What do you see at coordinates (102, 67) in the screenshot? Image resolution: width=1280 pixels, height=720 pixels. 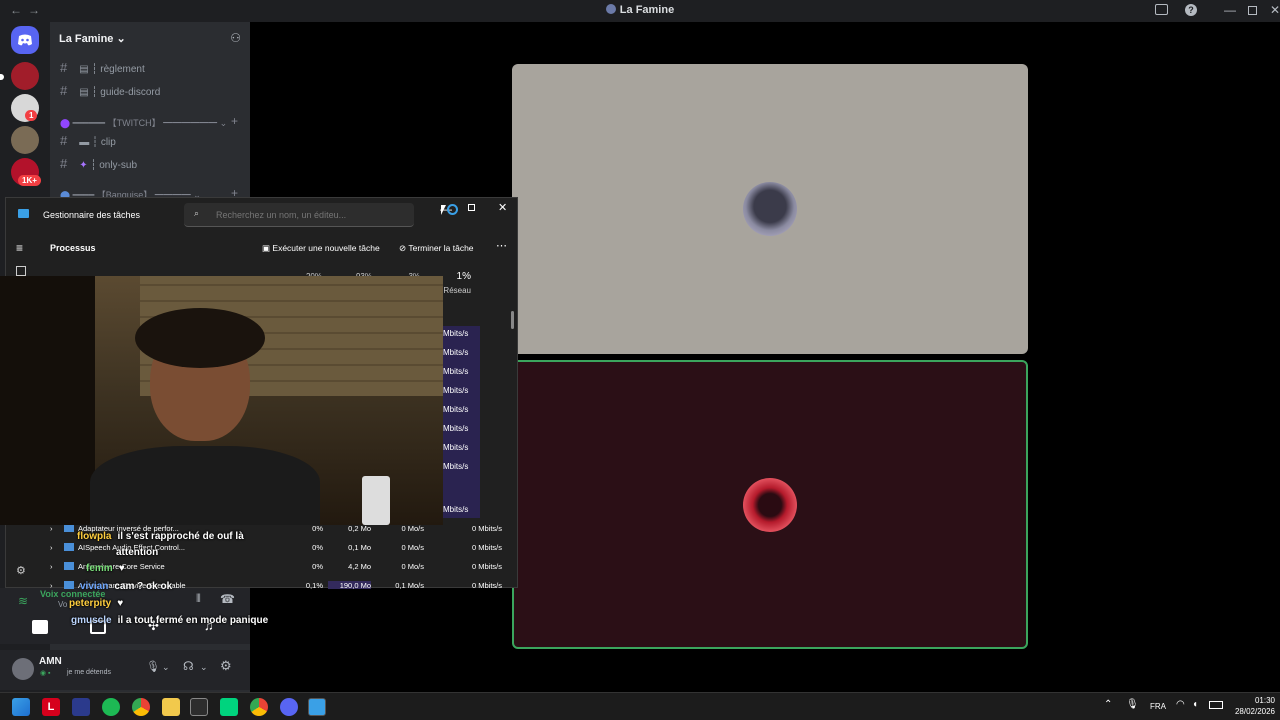 I see `channel-reglement: # ▤ ┆ règlement` at bounding box center [102, 67].